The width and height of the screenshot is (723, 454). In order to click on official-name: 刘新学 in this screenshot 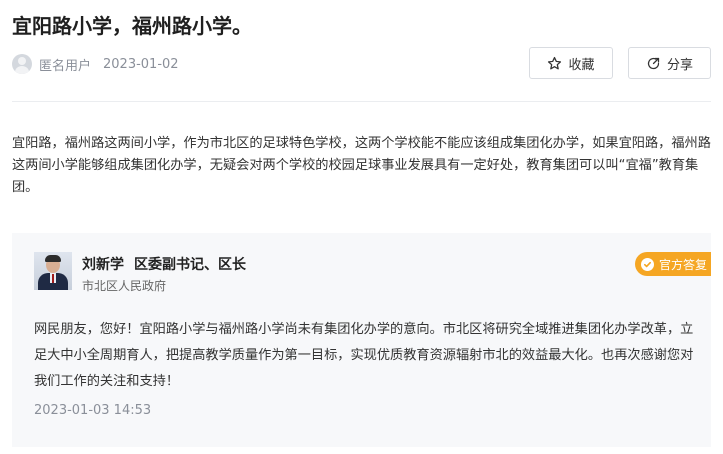, I will do `click(103, 265)`.